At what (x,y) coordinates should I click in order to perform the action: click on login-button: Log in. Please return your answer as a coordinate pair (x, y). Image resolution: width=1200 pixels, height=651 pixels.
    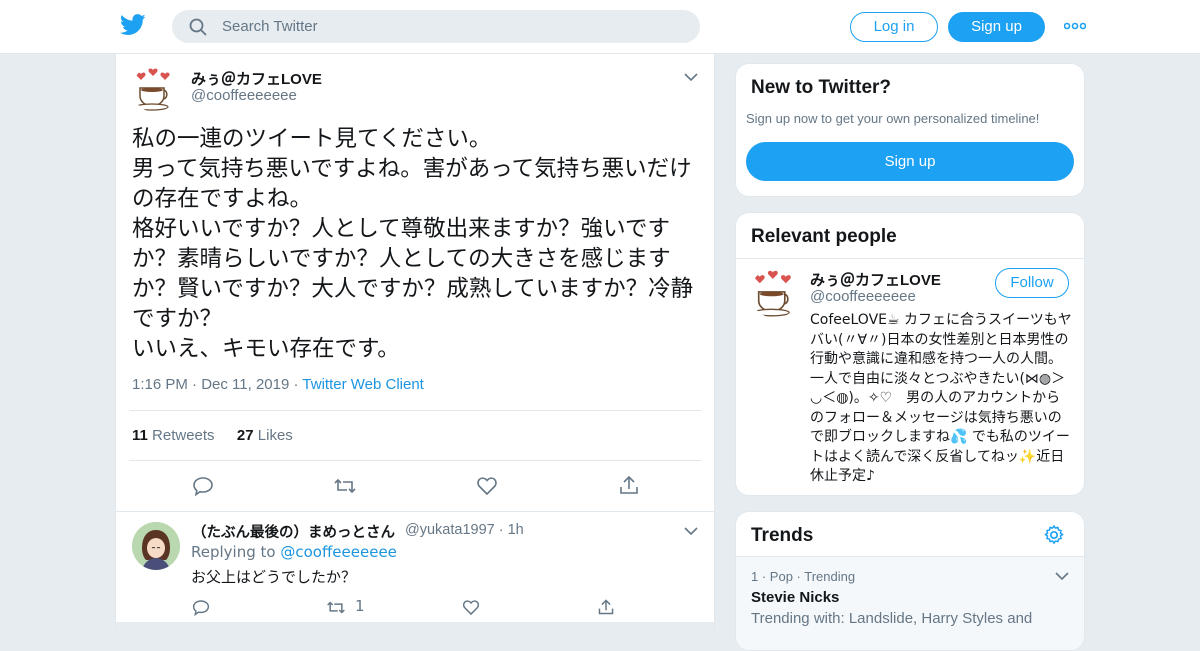
    Looking at the image, I should click on (894, 27).